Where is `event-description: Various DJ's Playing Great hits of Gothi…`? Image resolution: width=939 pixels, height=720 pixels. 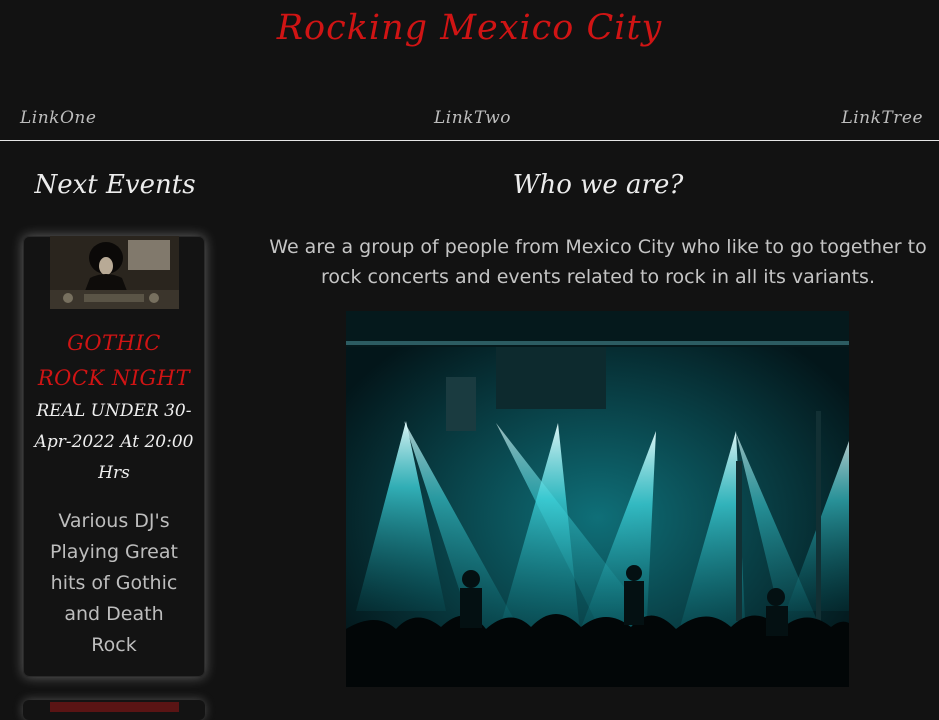 event-description: Various DJ's Playing Great hits of Gothi… is located at coordinates (114, 583).